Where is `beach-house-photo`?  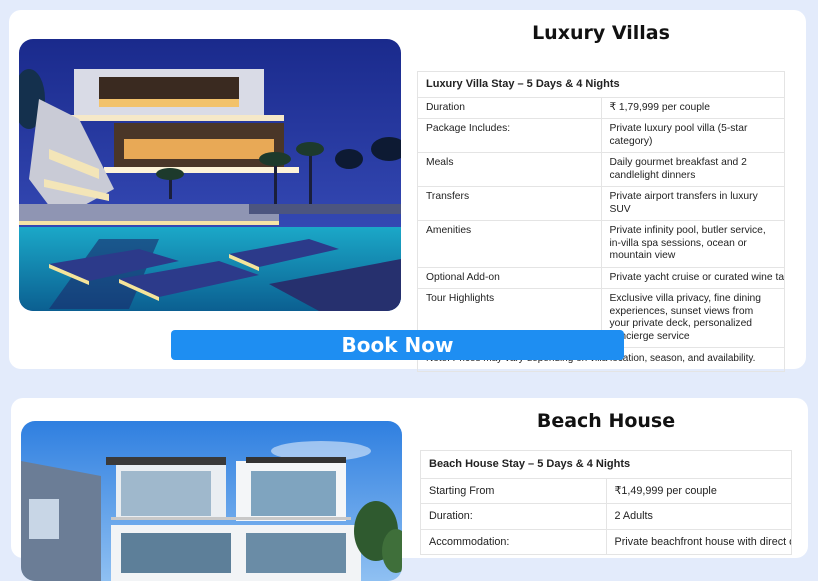
beach-house-photo is located at coordinates (211, 501).